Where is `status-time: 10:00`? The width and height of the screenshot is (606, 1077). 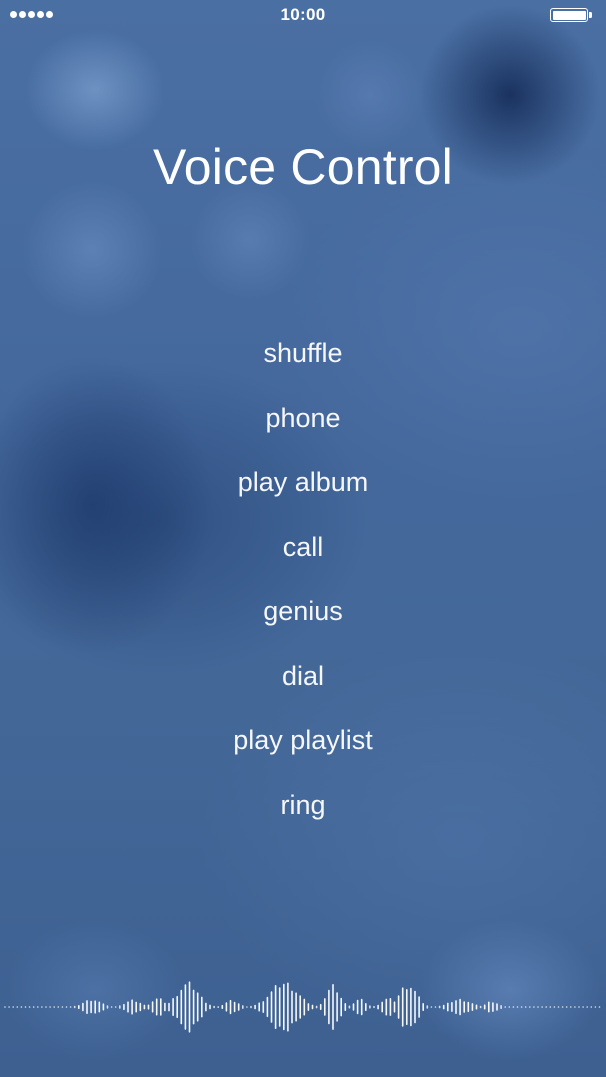
status-time: 10:00 is located at coordinates (303, 14).